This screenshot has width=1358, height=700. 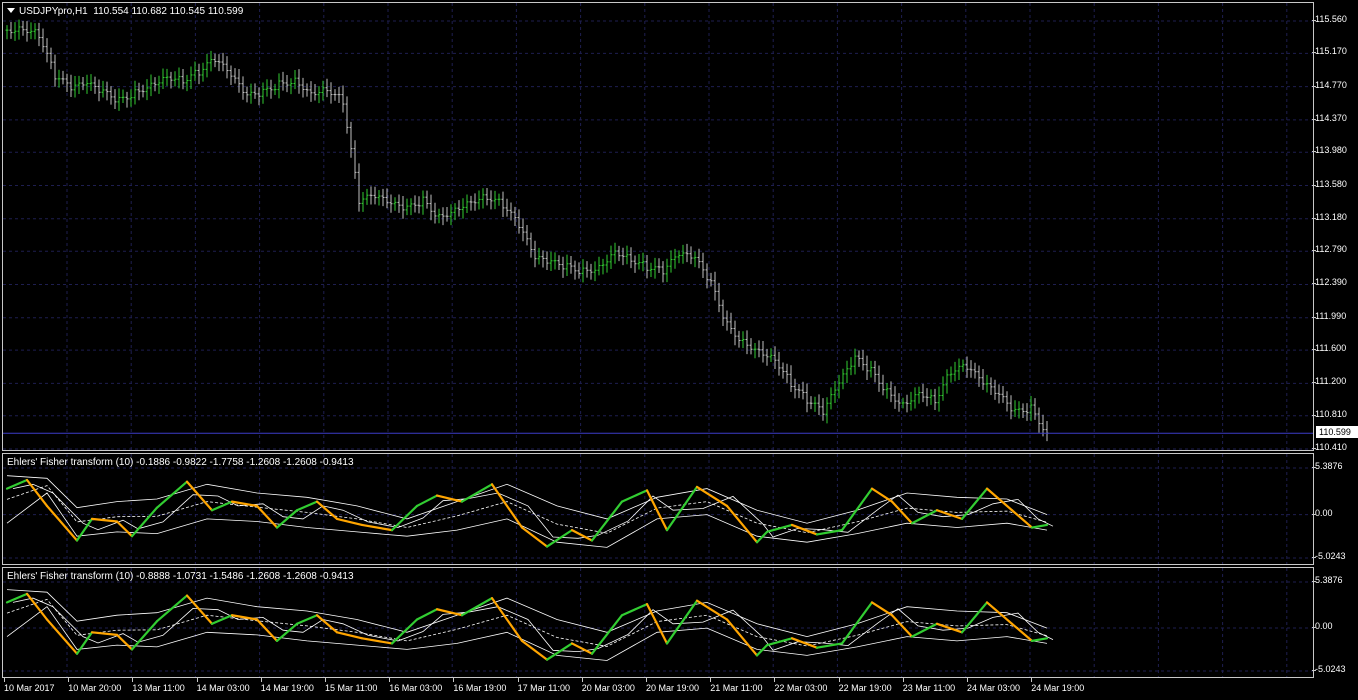 I want to click on time-label: 16 Mar 03:00, so click(x=416, y=688).